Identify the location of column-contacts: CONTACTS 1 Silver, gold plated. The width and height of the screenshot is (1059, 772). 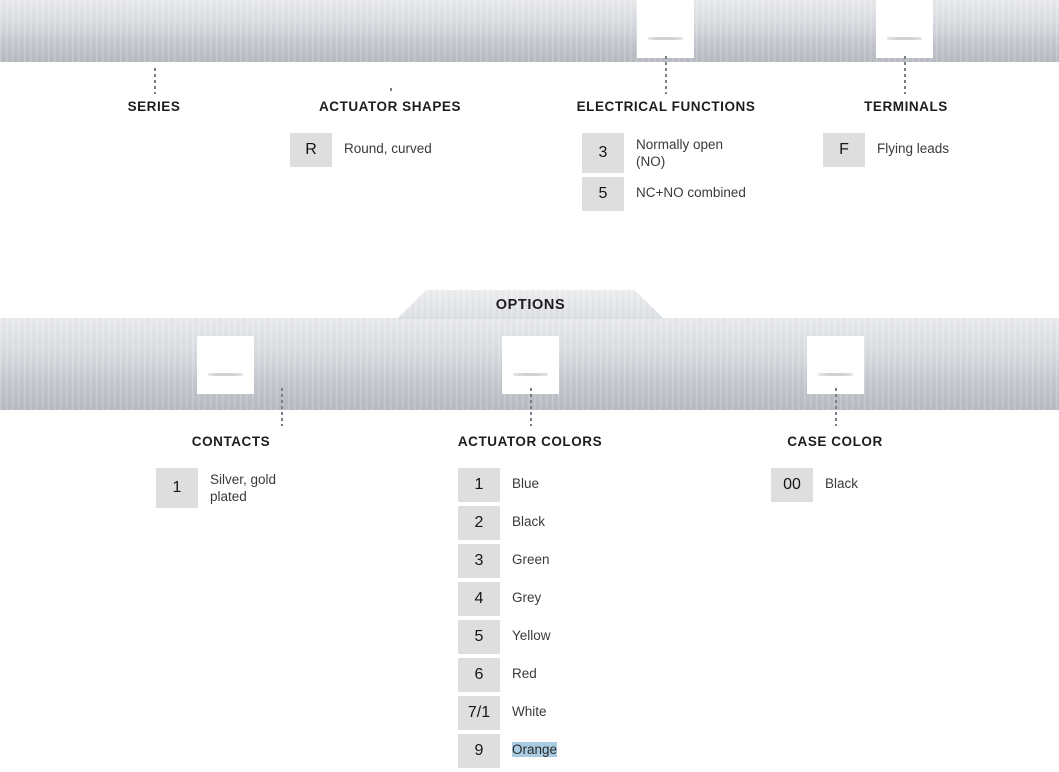
(231, 473).